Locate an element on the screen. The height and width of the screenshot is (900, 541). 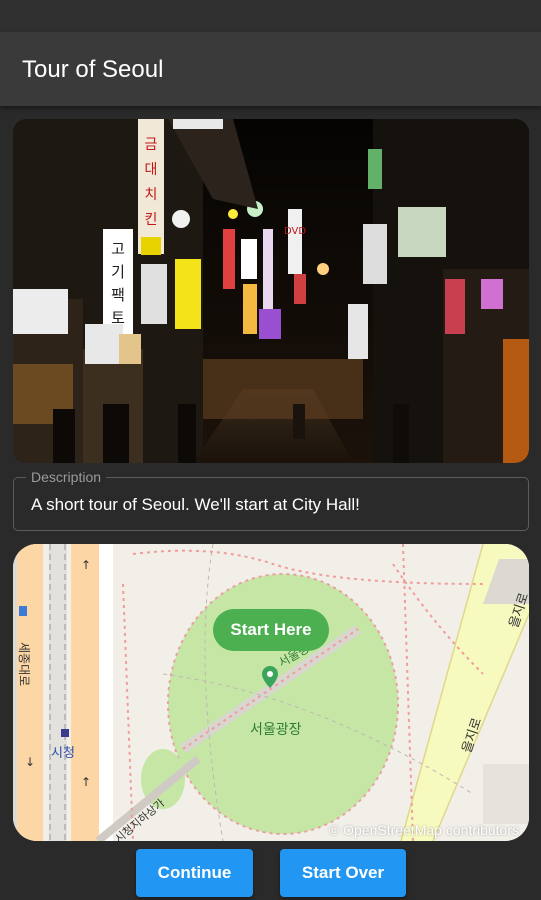
svg-text: 치 is located at coordinates (151, 195).